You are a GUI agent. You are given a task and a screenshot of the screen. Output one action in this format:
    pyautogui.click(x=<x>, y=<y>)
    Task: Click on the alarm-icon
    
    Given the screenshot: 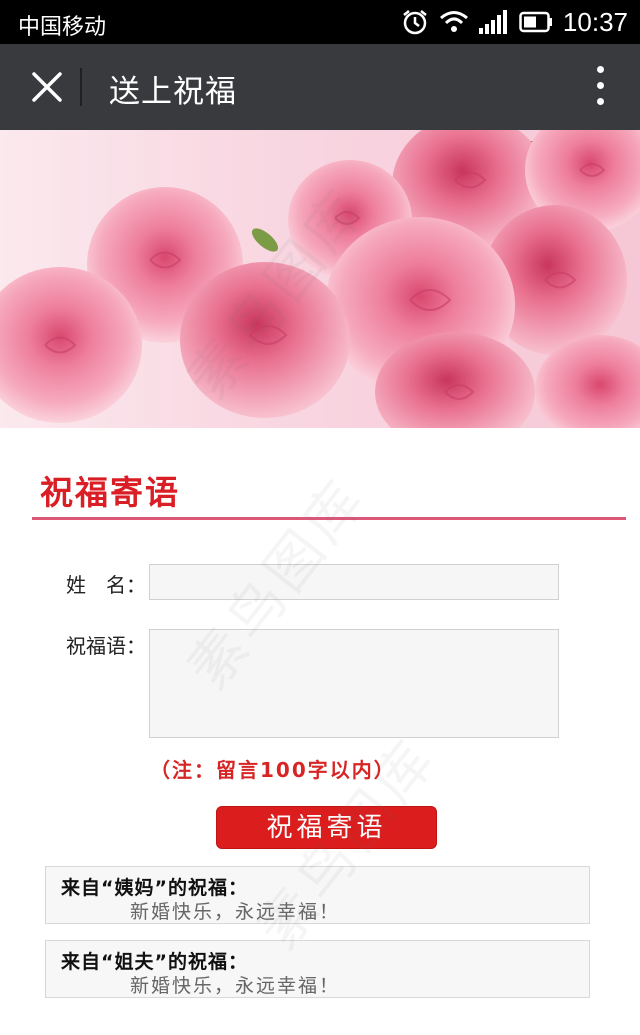 What is the action you would take?
    pyautogui.click(x=415, y=22)
    